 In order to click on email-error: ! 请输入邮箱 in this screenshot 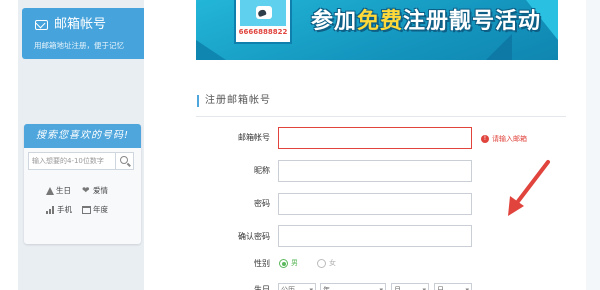, I will do `click(504, 139)`.